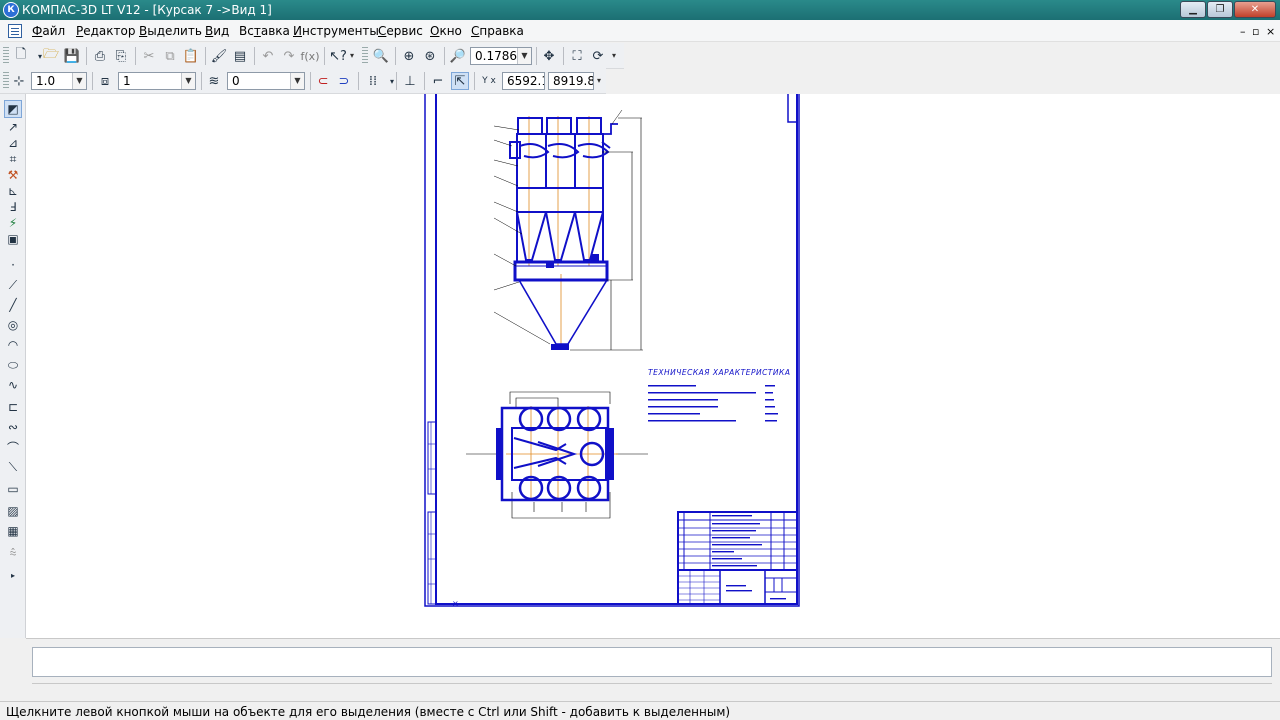  What do you see at coordinates (13, 285) in the screenshot?
I see `auxiliary-line-icon: ⟋` at bounding box center [13, 285].